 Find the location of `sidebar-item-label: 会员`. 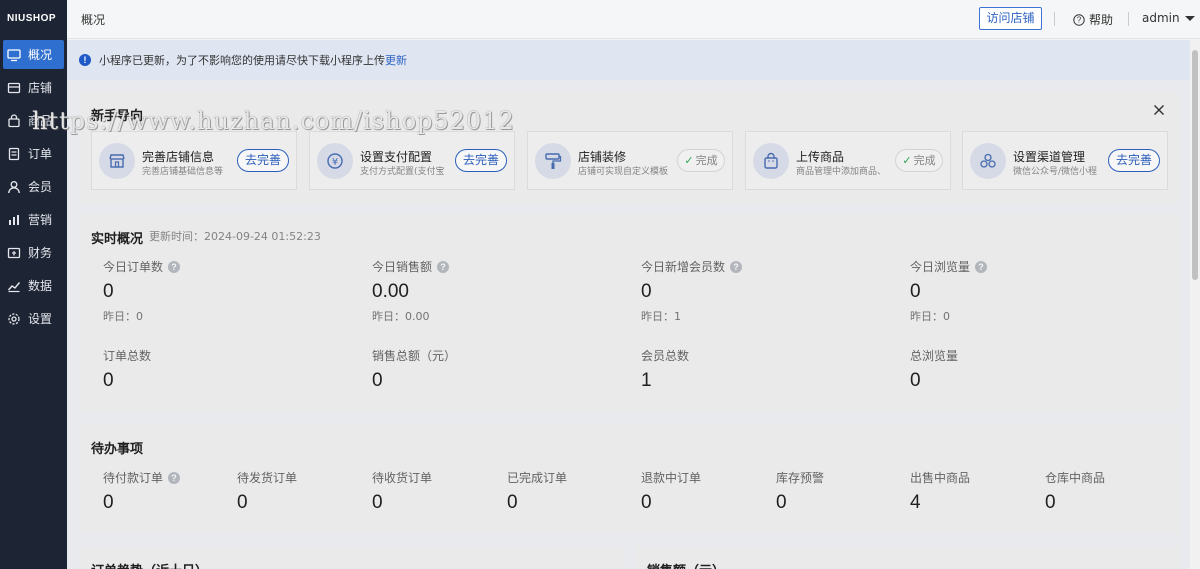

sidebar-item-label: 会员 is located at coordinates (40, 187).